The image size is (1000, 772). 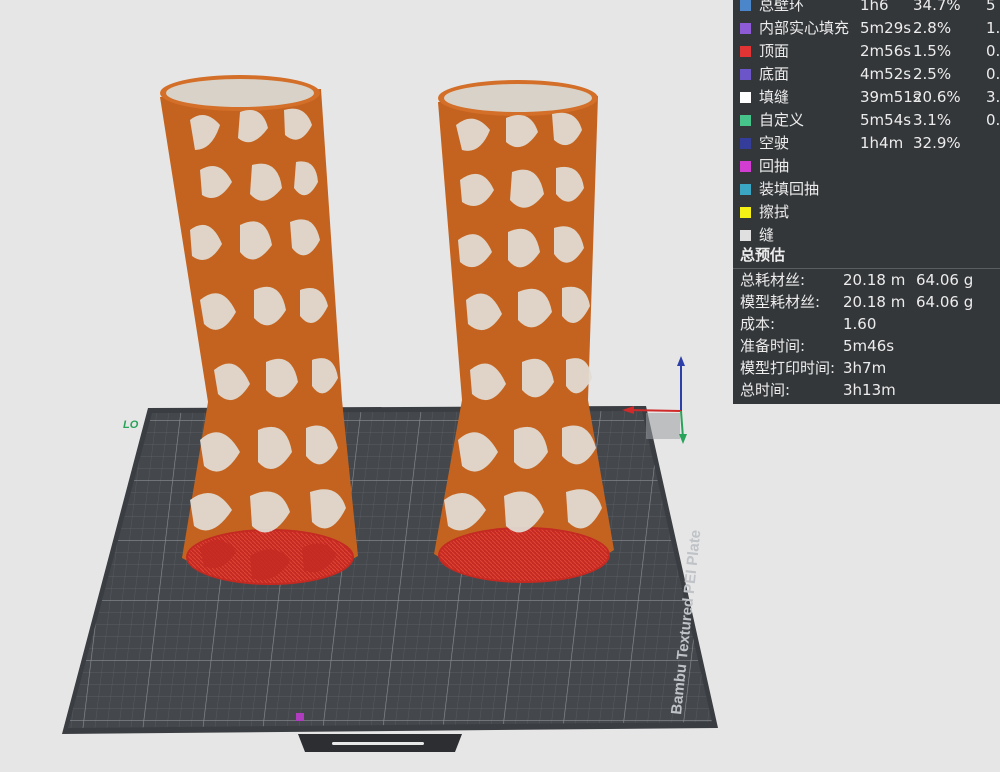 I want to click on legend-percent: 2.8%, so click(x=932, y=28).